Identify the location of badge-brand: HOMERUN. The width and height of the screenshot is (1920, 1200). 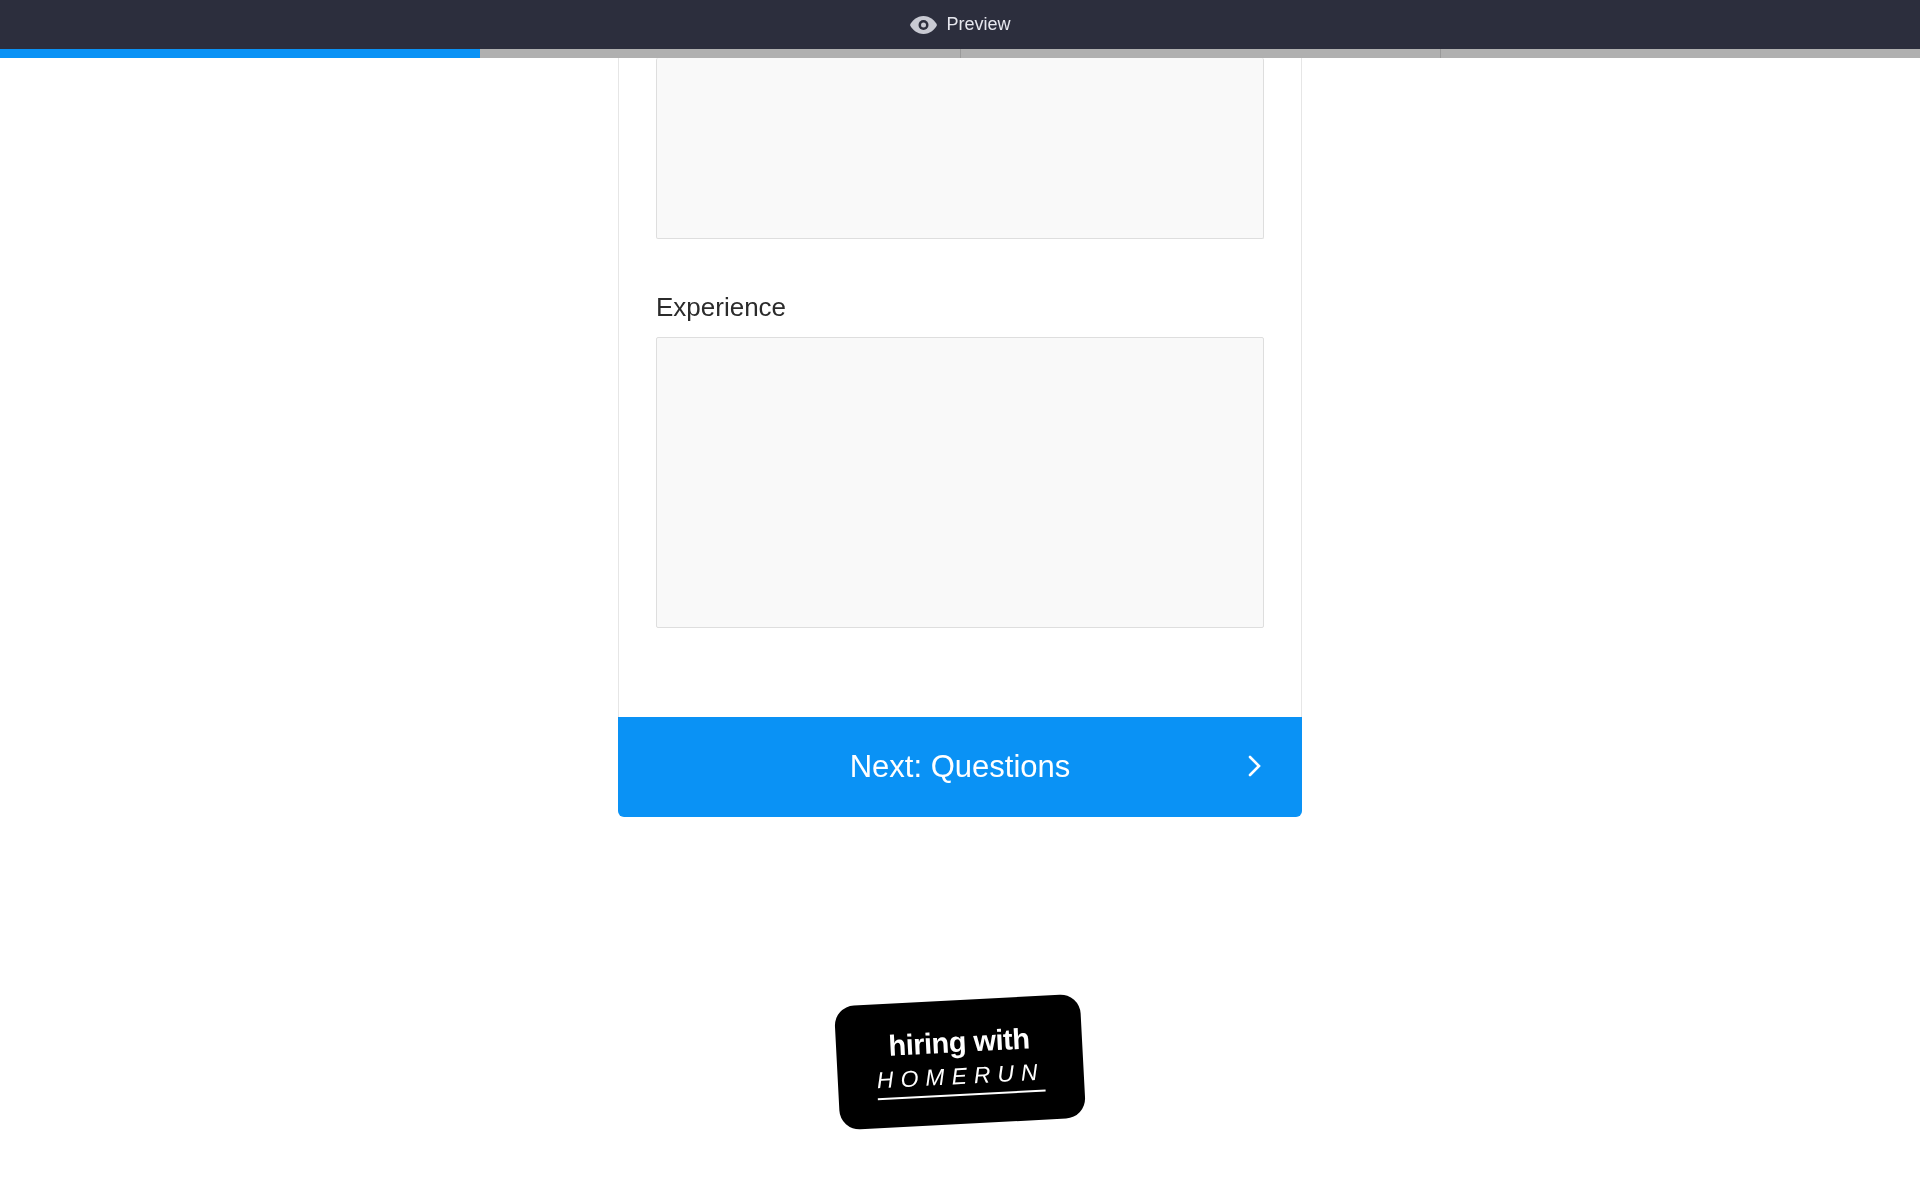
(961, 1080).